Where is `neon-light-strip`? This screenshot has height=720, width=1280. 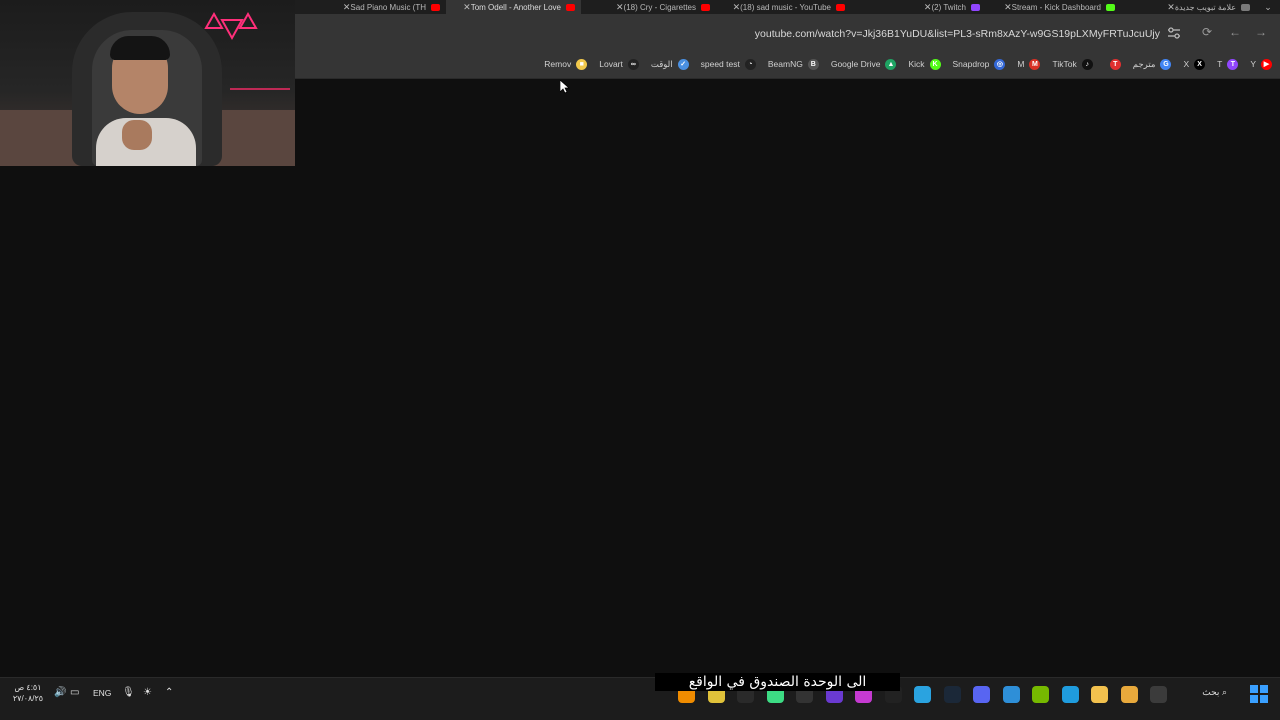
neon-light-strip is located at coordinates (260, 89).